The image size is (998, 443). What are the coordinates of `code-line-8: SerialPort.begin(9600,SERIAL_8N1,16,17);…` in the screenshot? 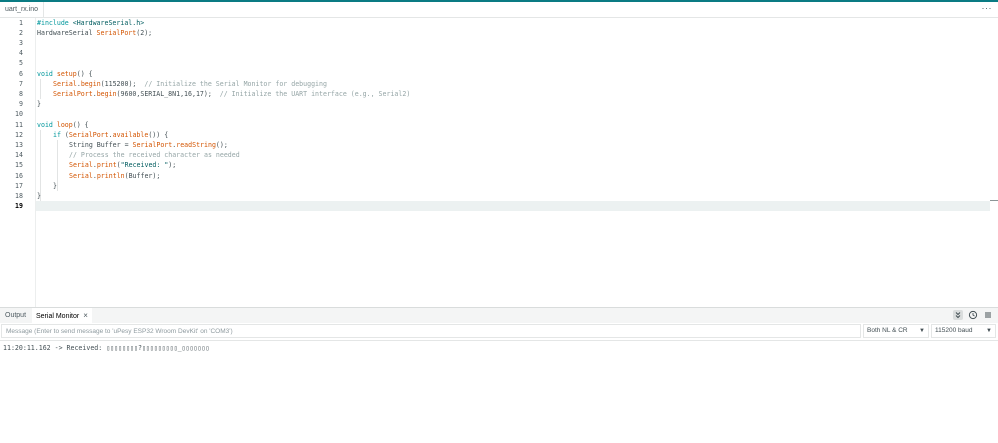 It's located at (232, 94).